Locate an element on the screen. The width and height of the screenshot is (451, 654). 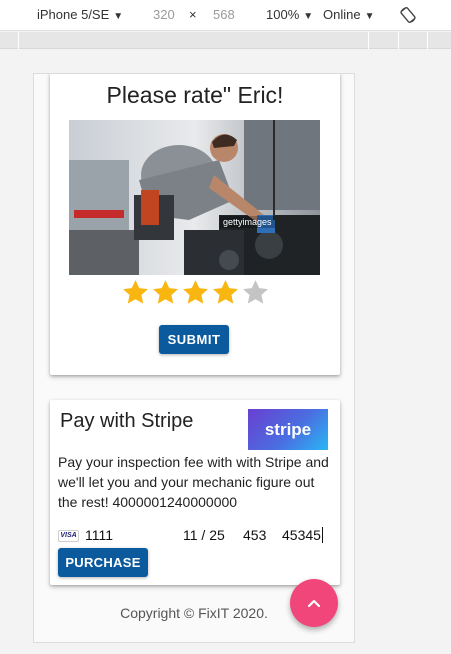
visa-icon: VISA is located at coordinates (68, 536).